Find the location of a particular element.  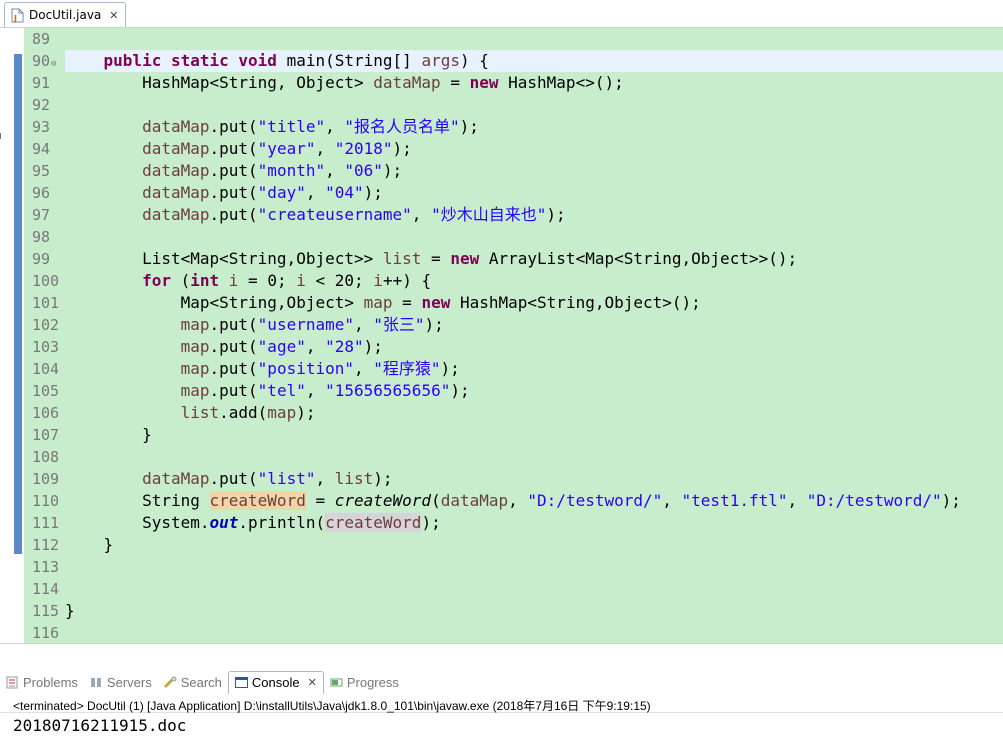

code-line: dataMap.put("createusername", "炒木山自来也"); is located at coordinates (315, 215).